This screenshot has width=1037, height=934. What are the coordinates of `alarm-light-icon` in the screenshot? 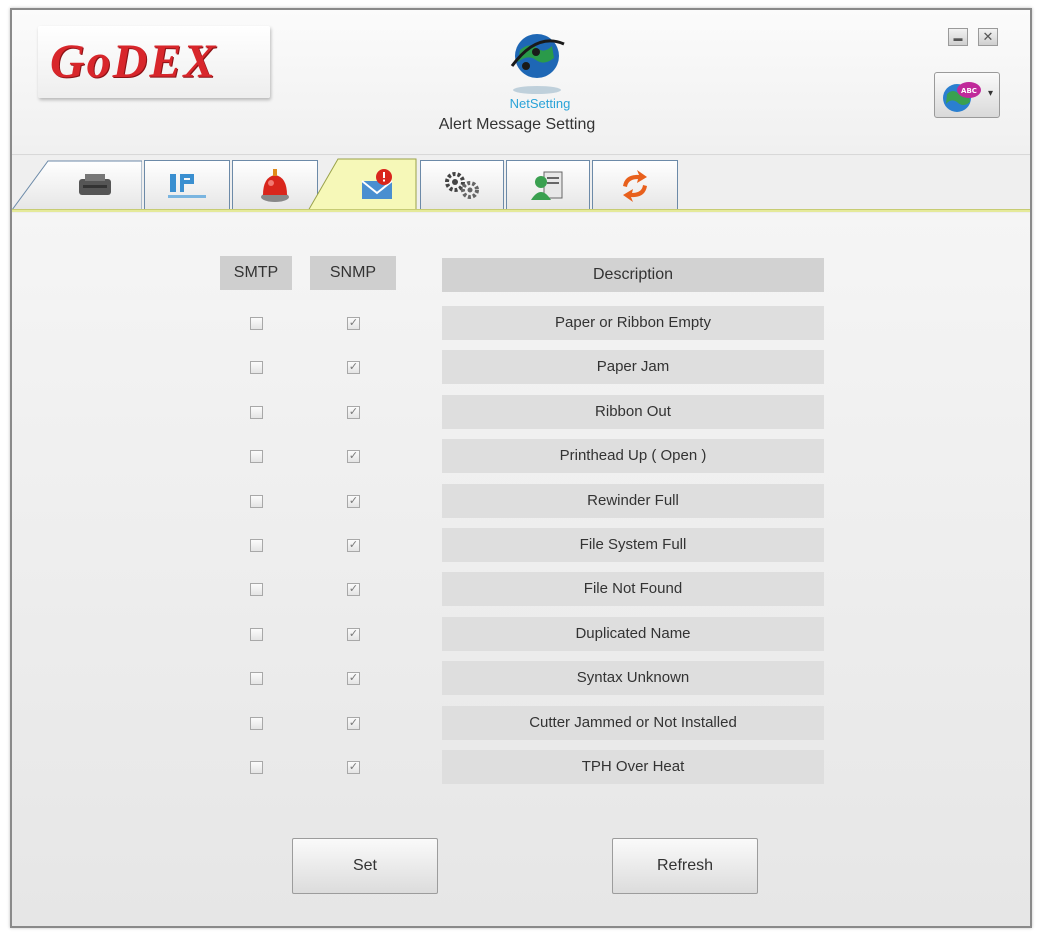 It's located at (275, 185).